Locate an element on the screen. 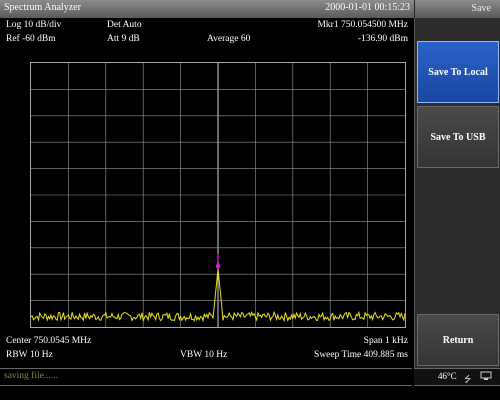 The width and height of the screenshot is (500, 400). vbw-readout: VBW 10 Hz is located at coordinates (204, 355).